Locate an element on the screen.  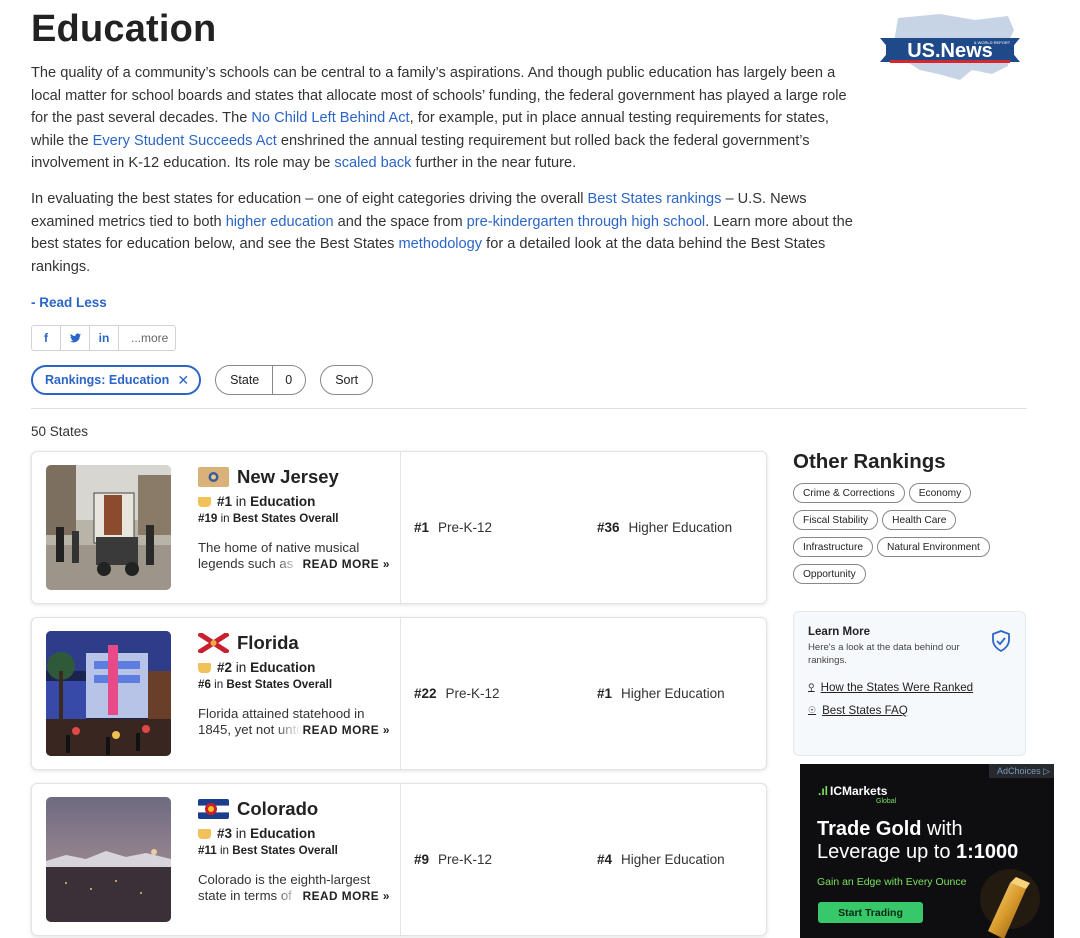
linkedin-icon: in is located at coordinates (104, 338).